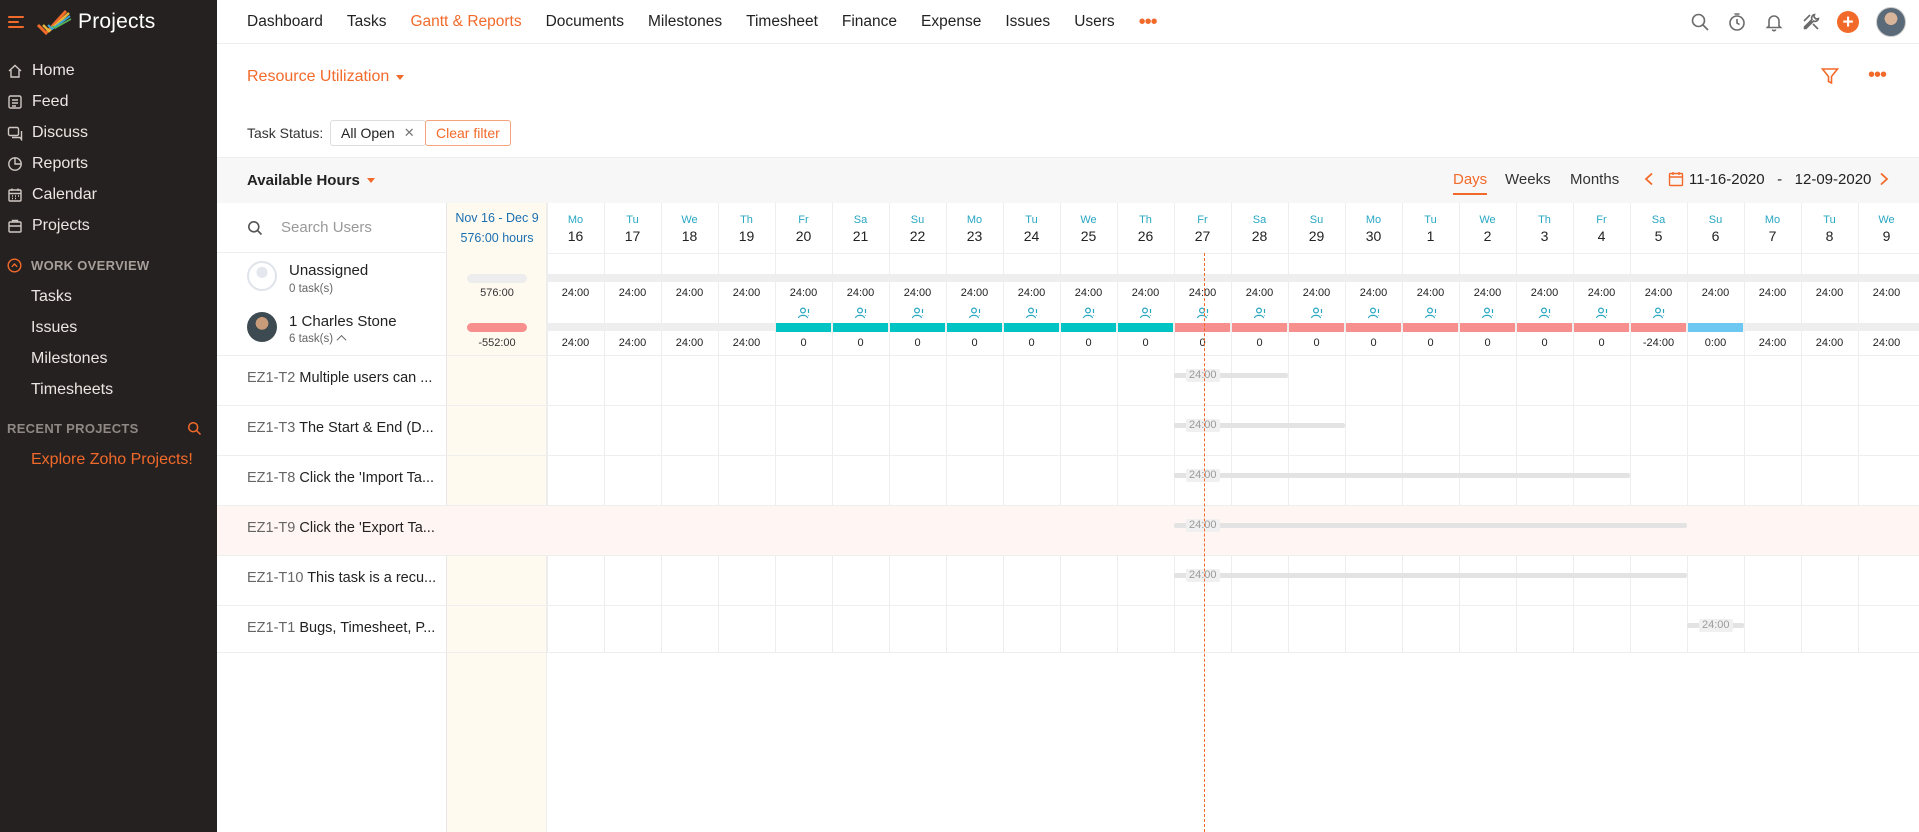 The width and height of the screenshot is (1919, 832). I want to click on search-users-input, so click(361, 227).